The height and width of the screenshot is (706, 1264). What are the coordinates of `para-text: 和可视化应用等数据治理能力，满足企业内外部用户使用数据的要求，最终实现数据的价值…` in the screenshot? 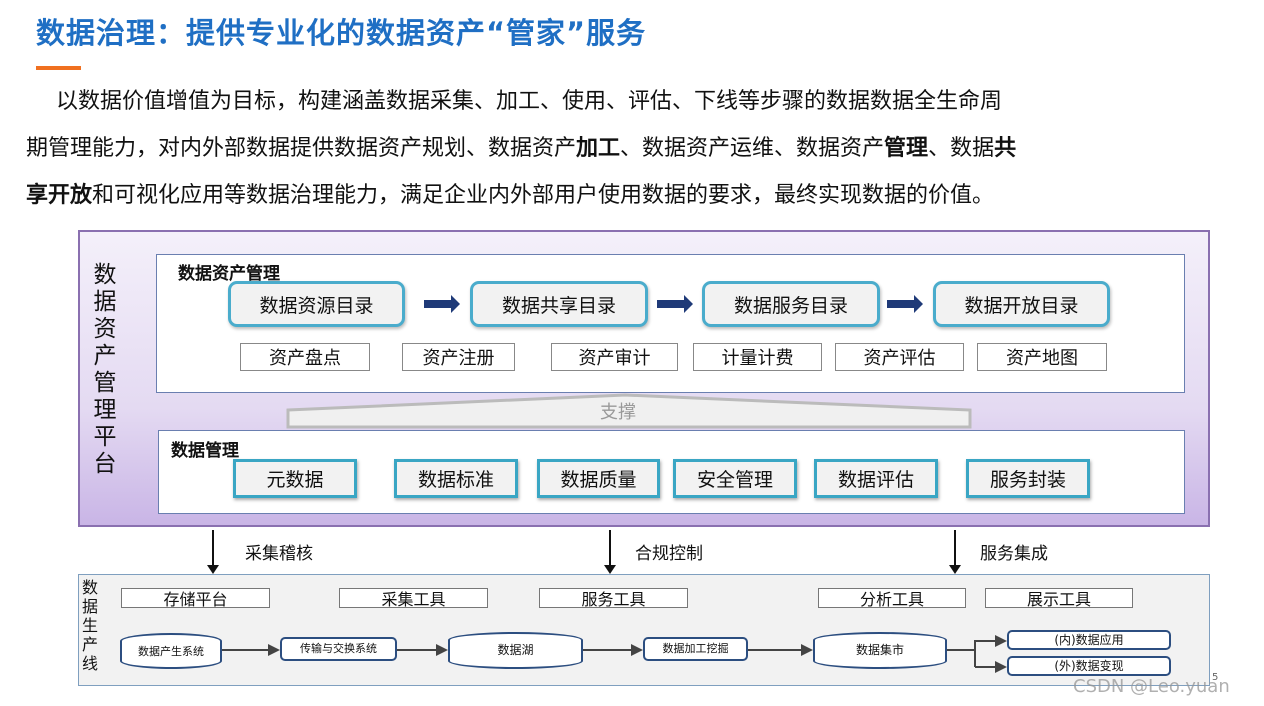 It's located at (543, 195).